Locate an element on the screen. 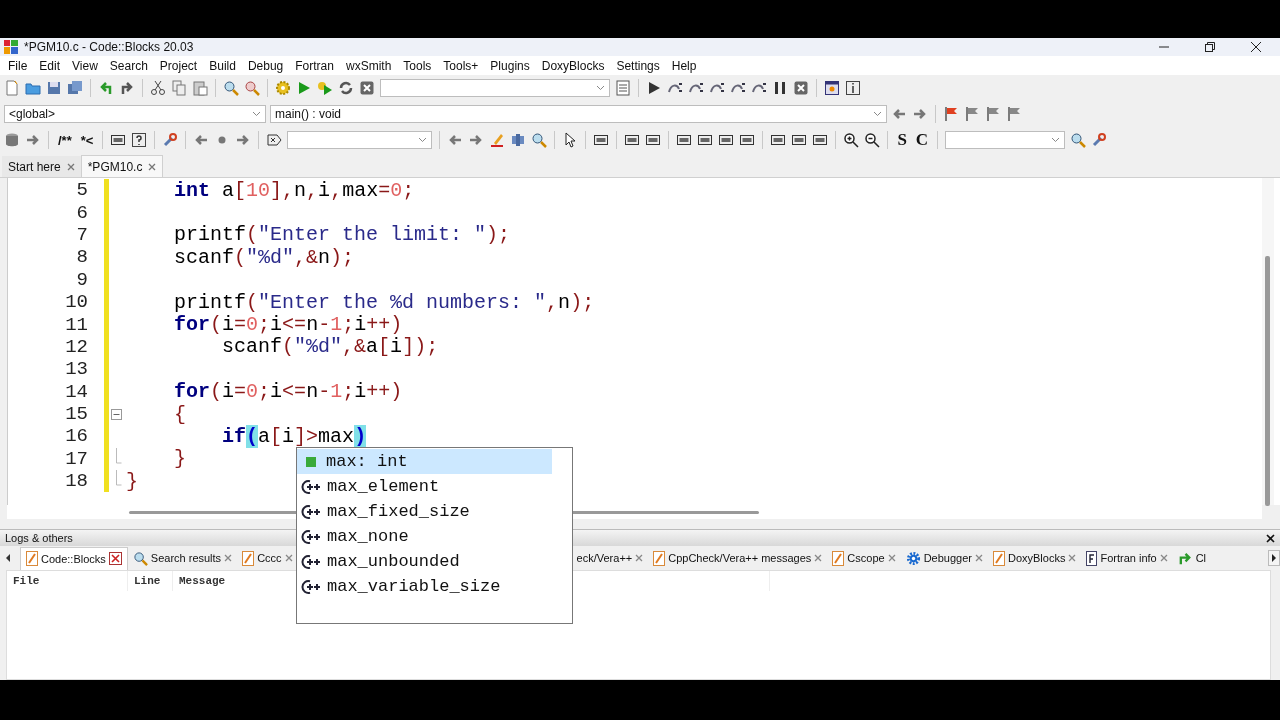 This screenshot has width=1280, height=720. log-tab: Cscope is located at coordinates (864, 558).